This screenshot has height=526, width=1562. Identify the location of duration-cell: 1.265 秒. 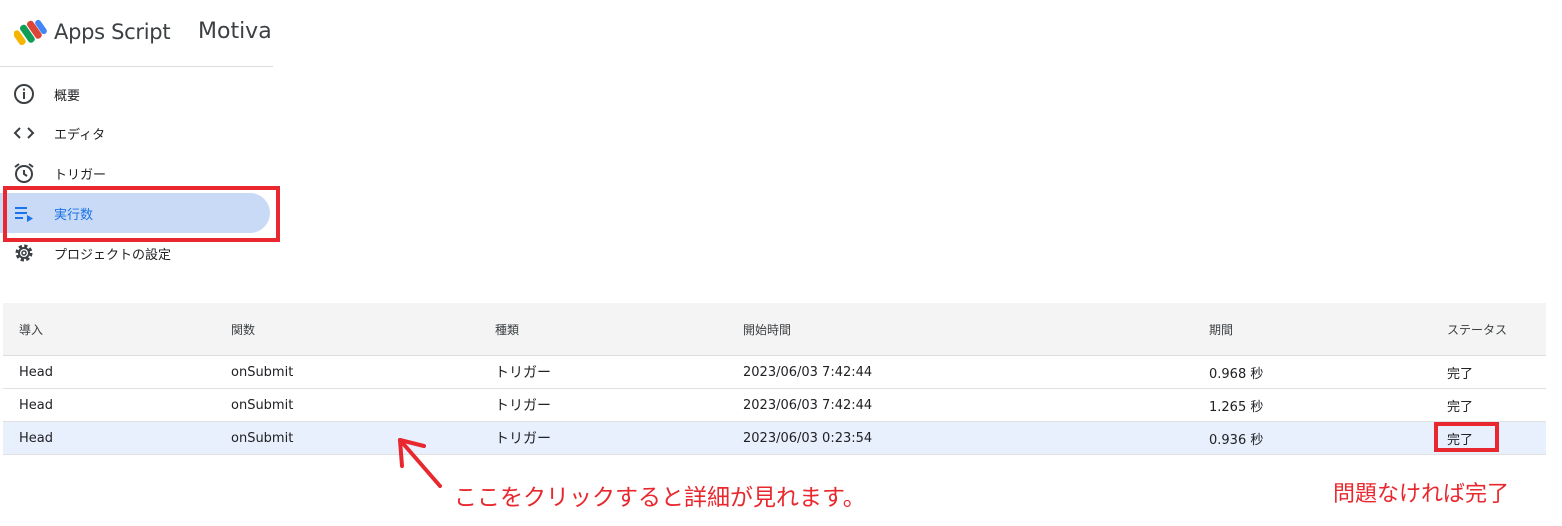
(1236, 407).